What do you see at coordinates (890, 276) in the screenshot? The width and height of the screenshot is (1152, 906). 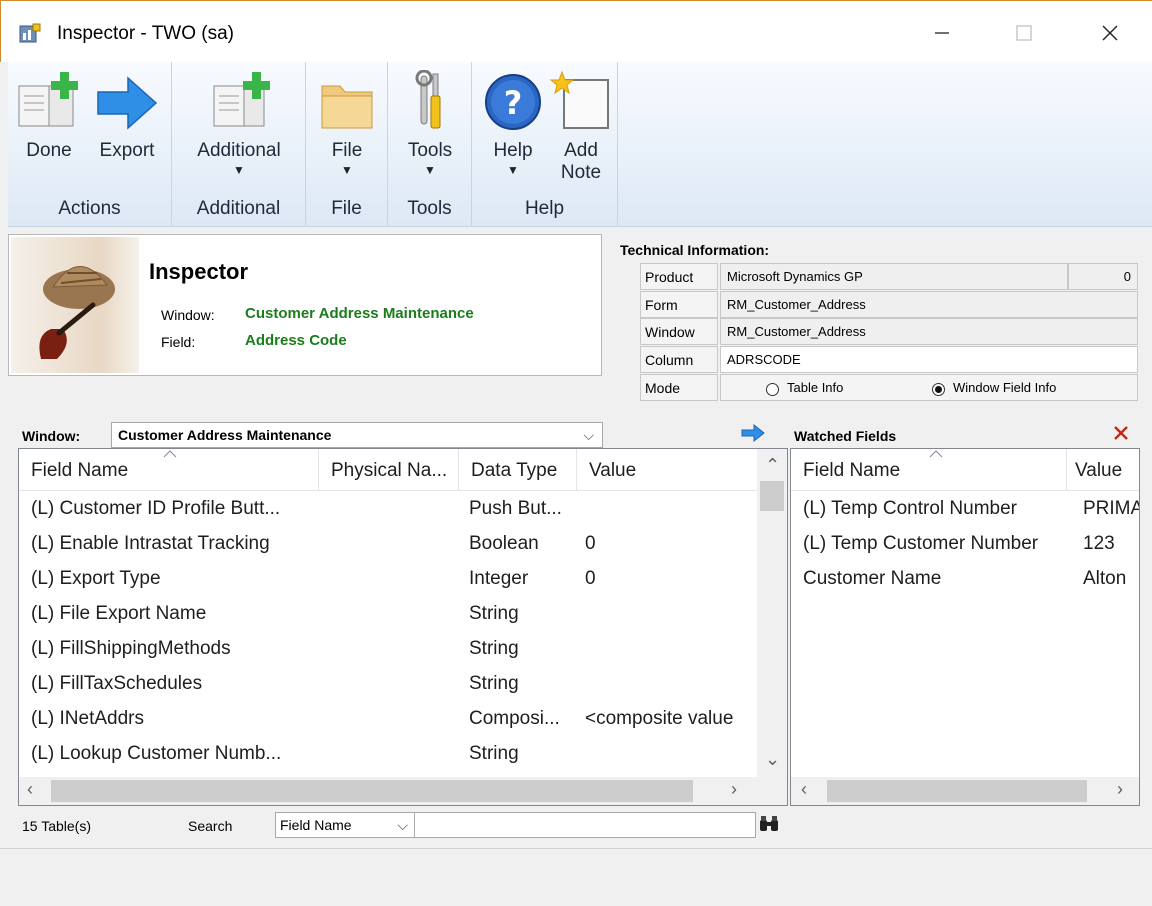 I see `tech-row-product: Product Microsoft Dynamics GP 0` at bounding box center [890, 276].